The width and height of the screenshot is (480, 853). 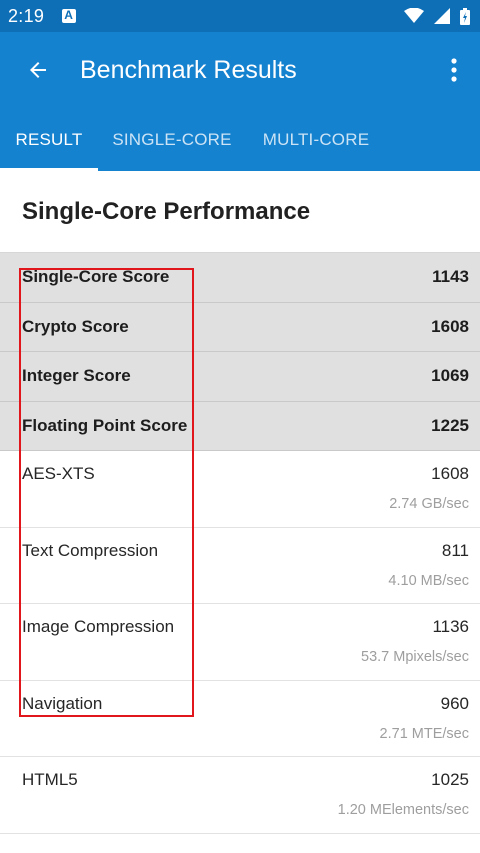 I want to click on more-vert-icon, so click(x=454, y=70).